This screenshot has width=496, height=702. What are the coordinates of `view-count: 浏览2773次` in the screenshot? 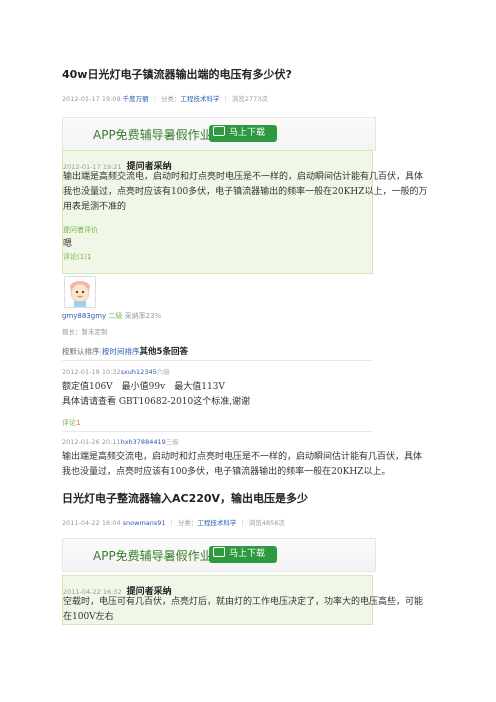 It's located at (249, 99).